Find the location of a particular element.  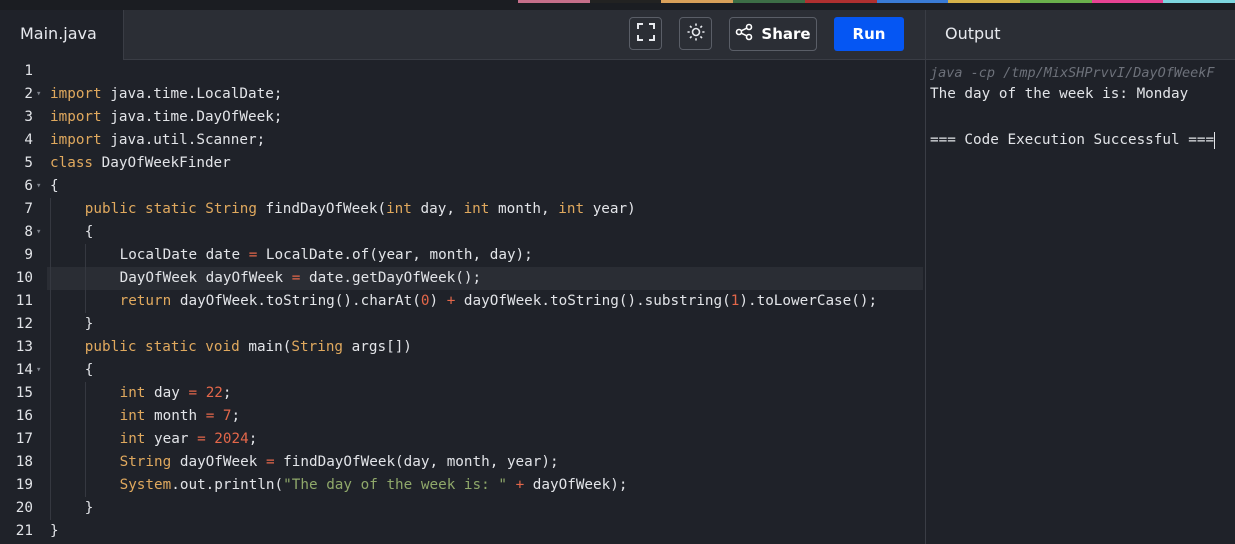

code-token: } is located at coordinates (89, 324).